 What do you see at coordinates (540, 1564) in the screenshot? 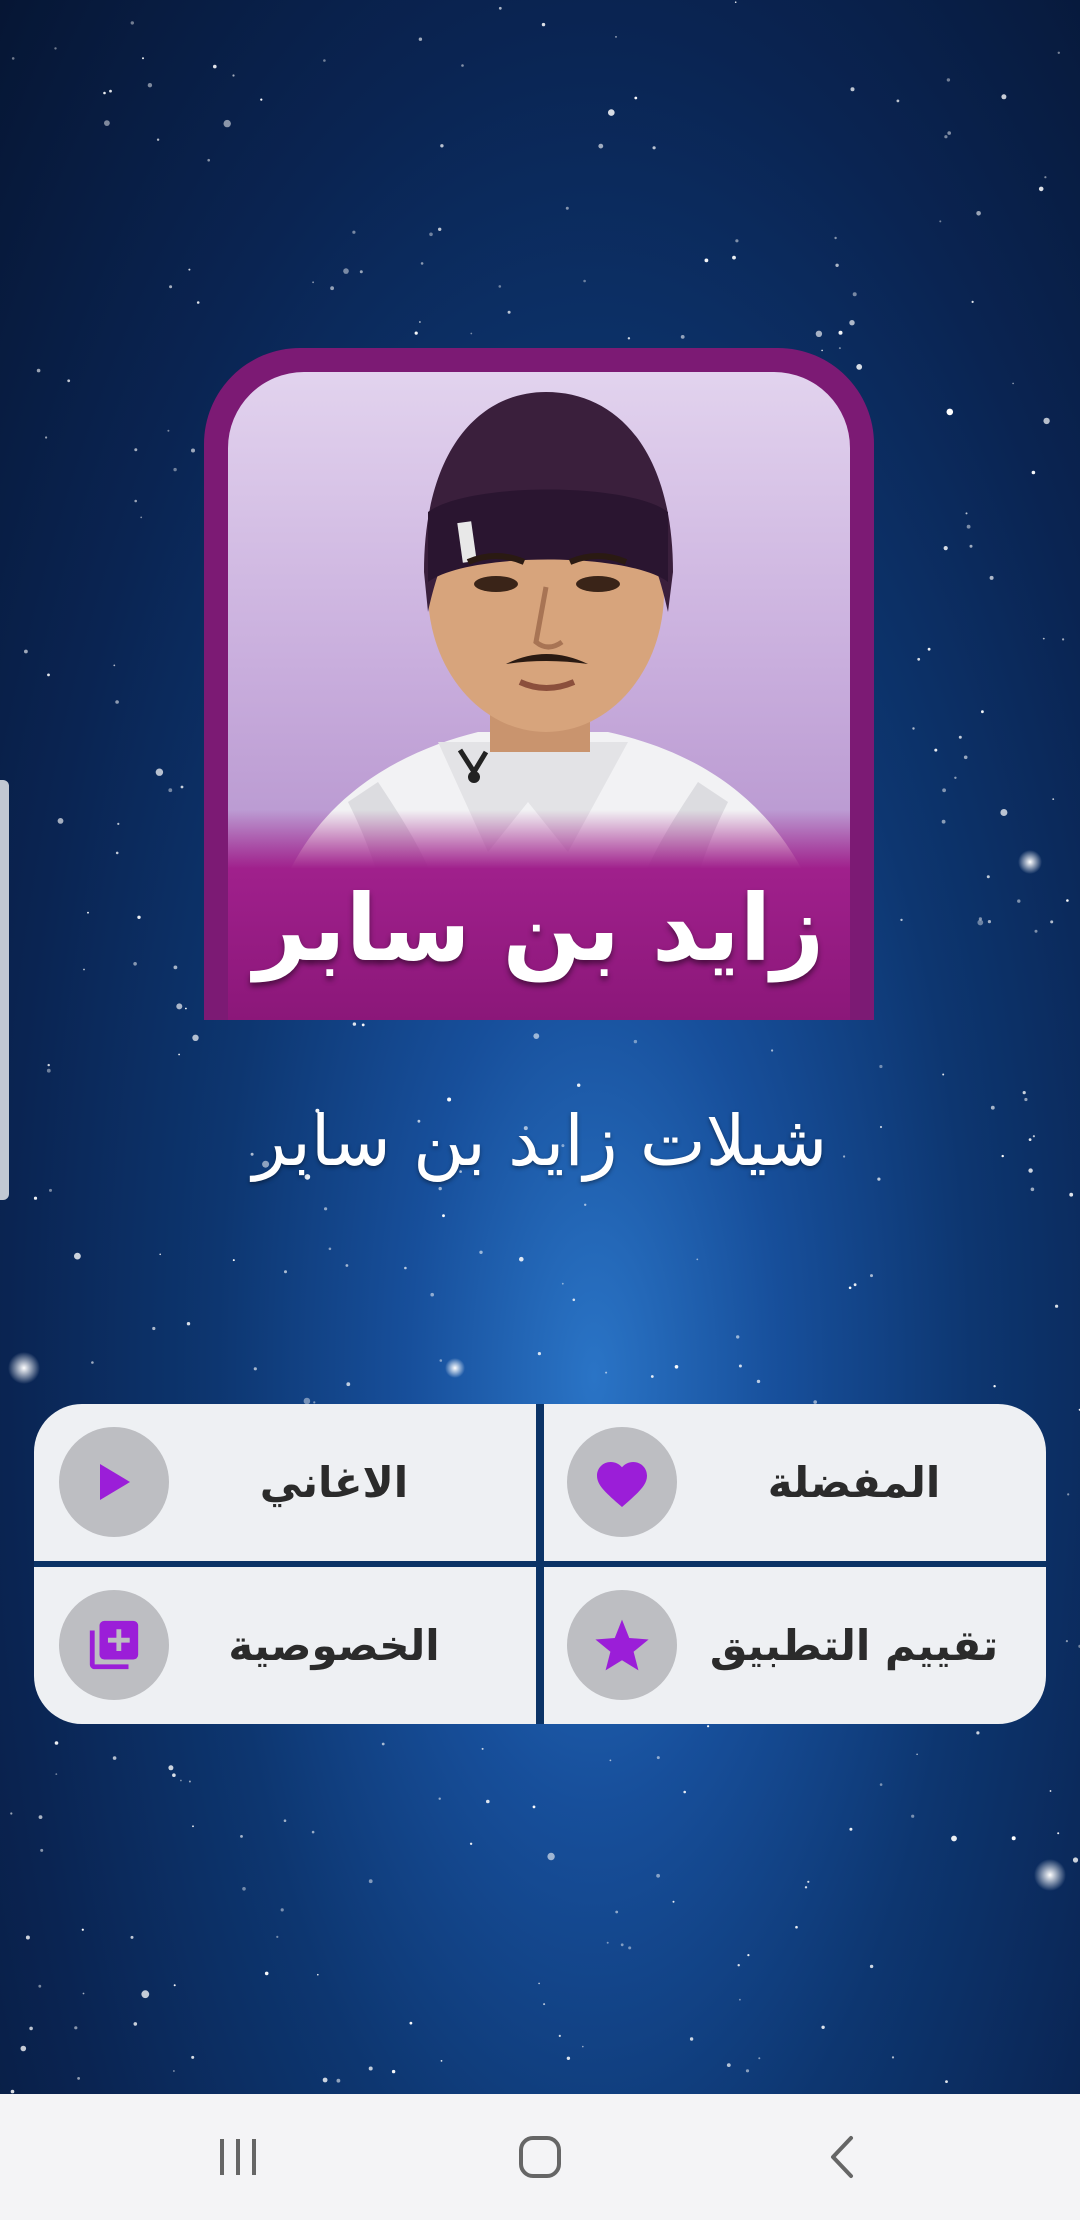
I see `main-menu-grid: المفضلة الاغاني تقييم التطبيق الخصوصية` at bounding box center [540, 1564].